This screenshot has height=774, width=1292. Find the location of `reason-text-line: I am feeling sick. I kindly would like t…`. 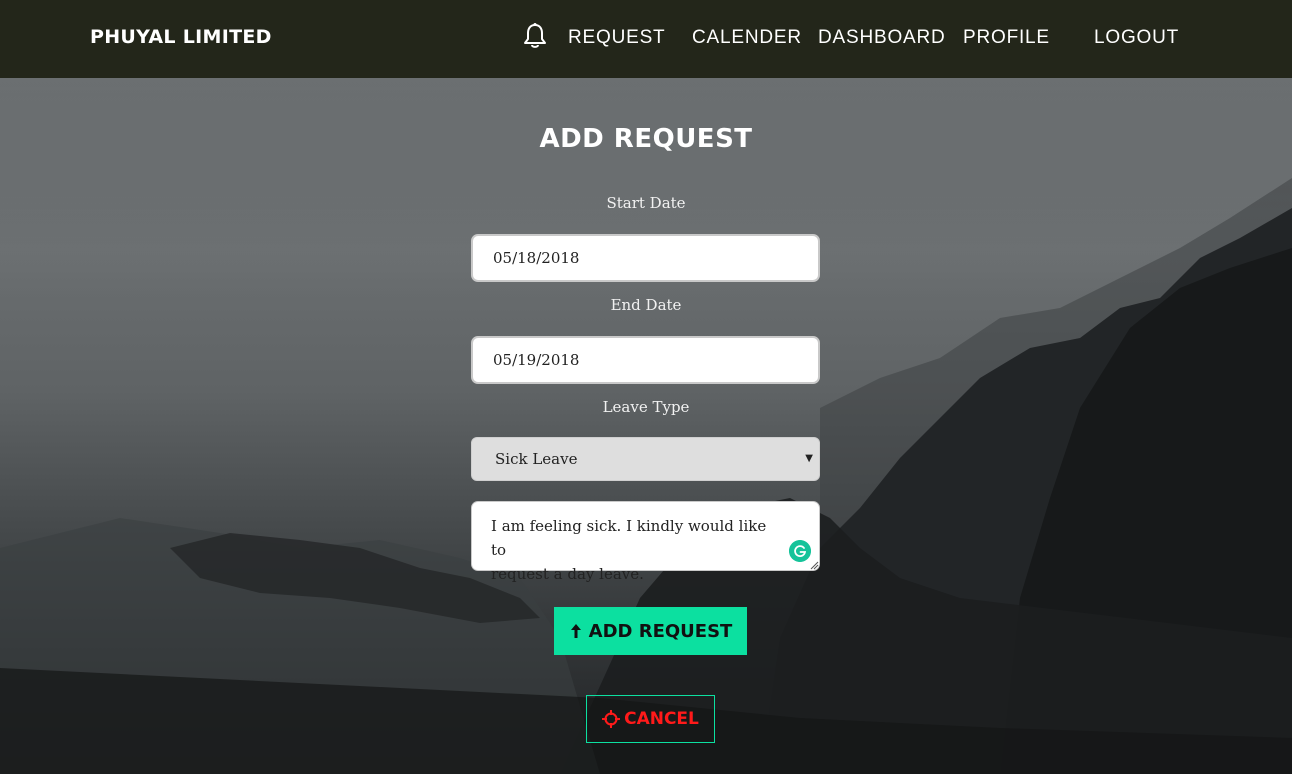

reason-text-line: I am feeling sick. I kindly would like t… is located at coordinates (629, 538).